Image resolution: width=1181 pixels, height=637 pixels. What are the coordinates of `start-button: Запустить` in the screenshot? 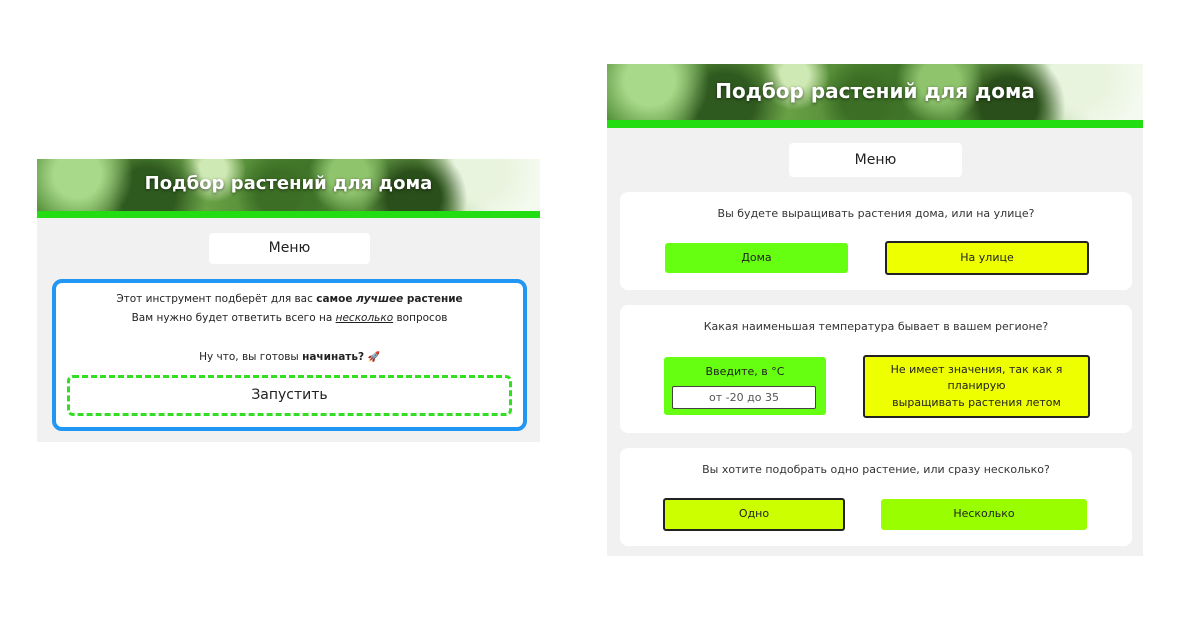 It's located at (289, 395).